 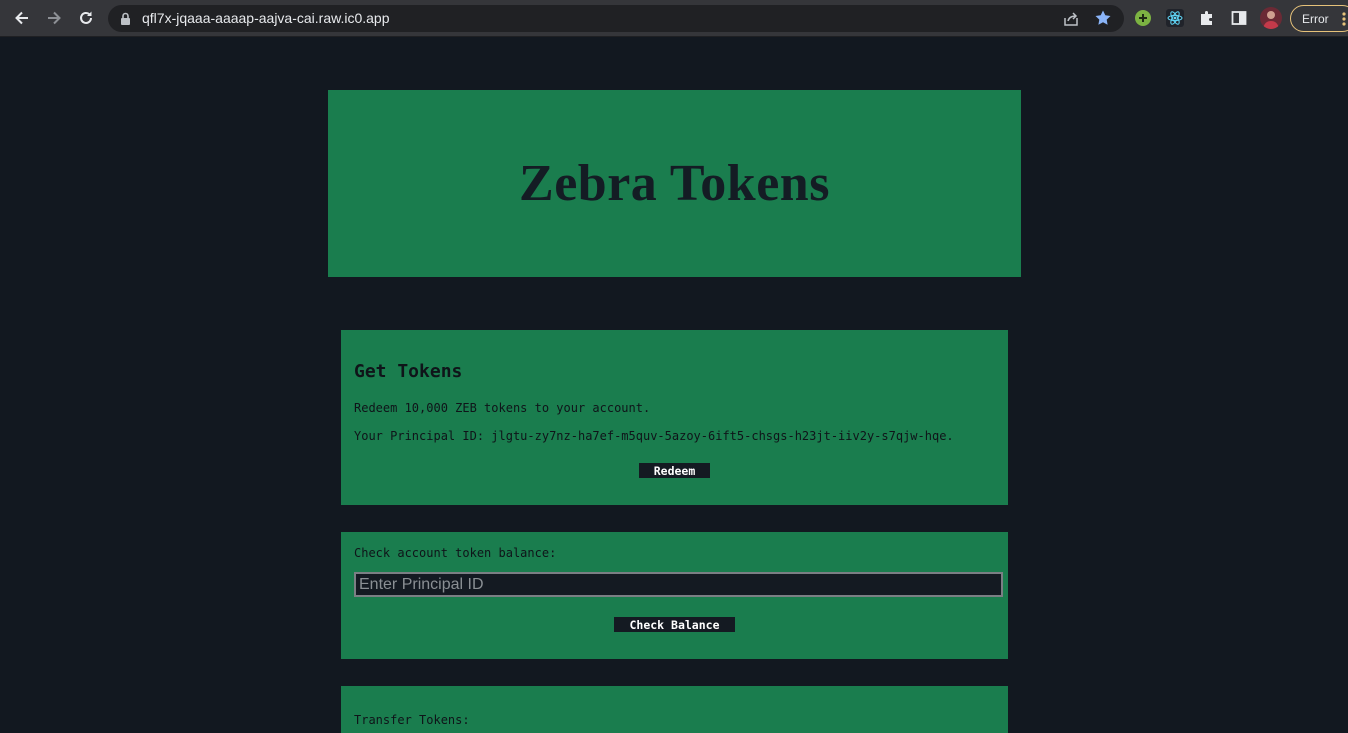 I want to click on check-balance-button: Check Balance, so click(x=674, y=624).